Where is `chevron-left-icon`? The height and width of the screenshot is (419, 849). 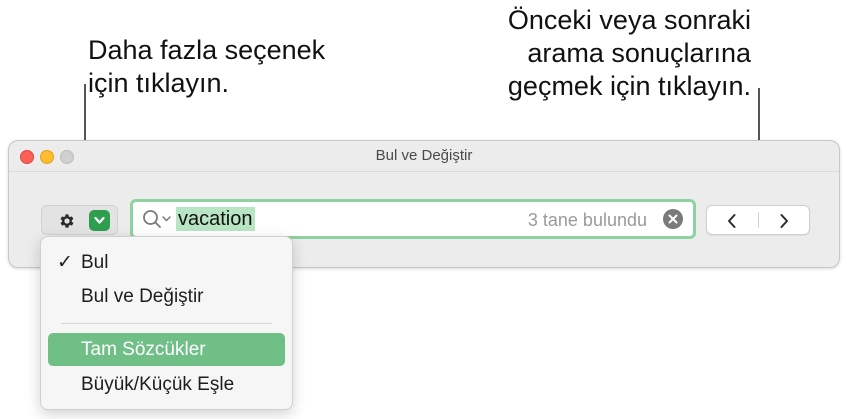
chevron-left-icon is located at coordinates (732, 221).